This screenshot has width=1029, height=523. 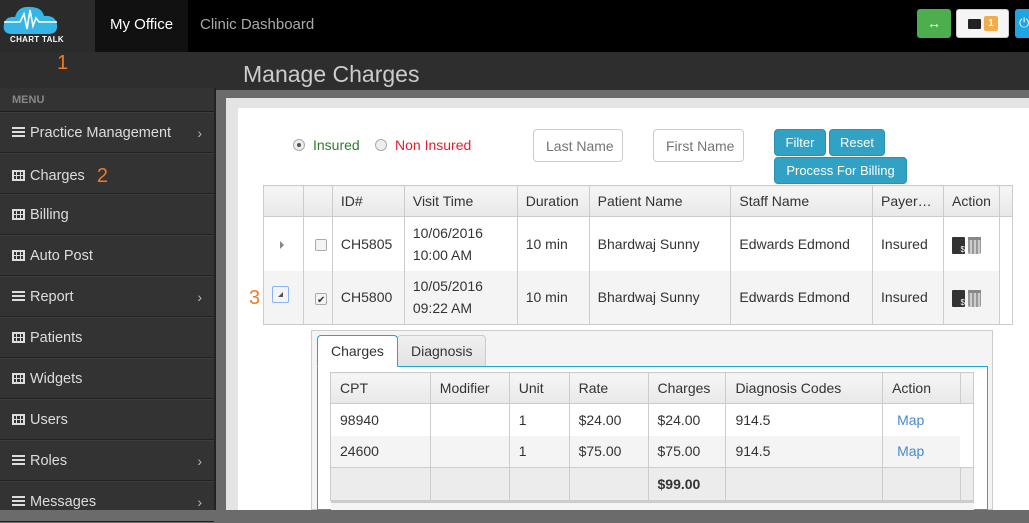 What do you see at coordinates (107, 460) in the screenshot?
I see `sidebar-item-roles: Roles ›` at bounding box center [107, 460].